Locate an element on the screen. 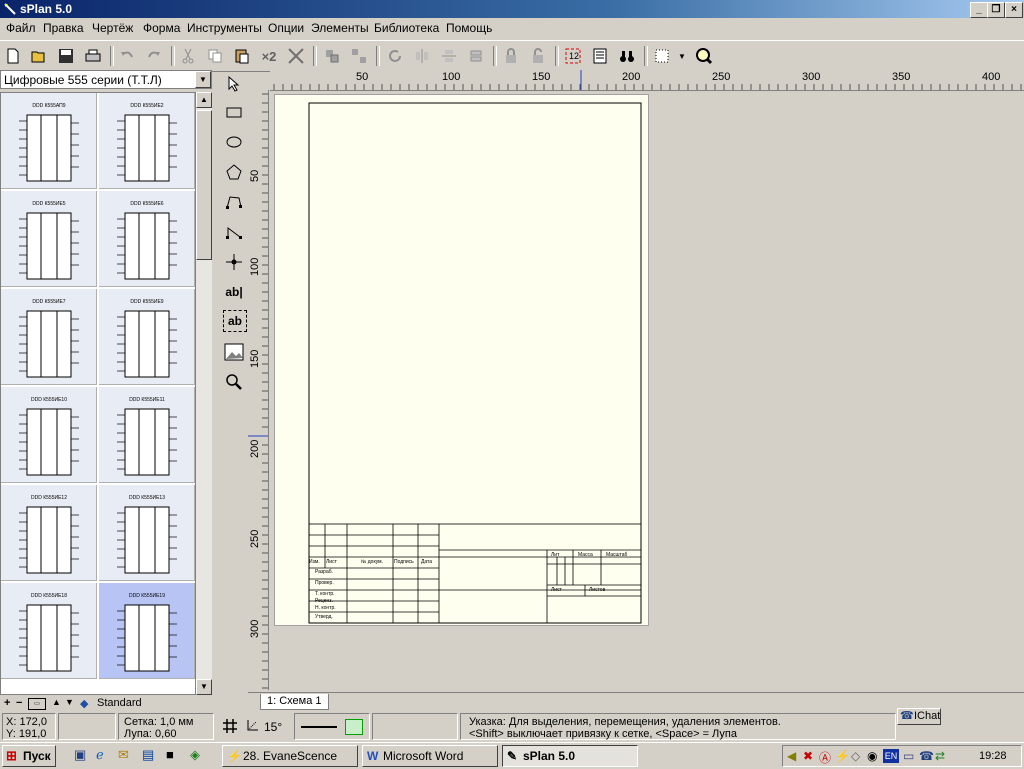 The width and height of the screenshot is (1024, 769). library-item: DDD К555ИЕ5 is located at coordinates (49, 239).